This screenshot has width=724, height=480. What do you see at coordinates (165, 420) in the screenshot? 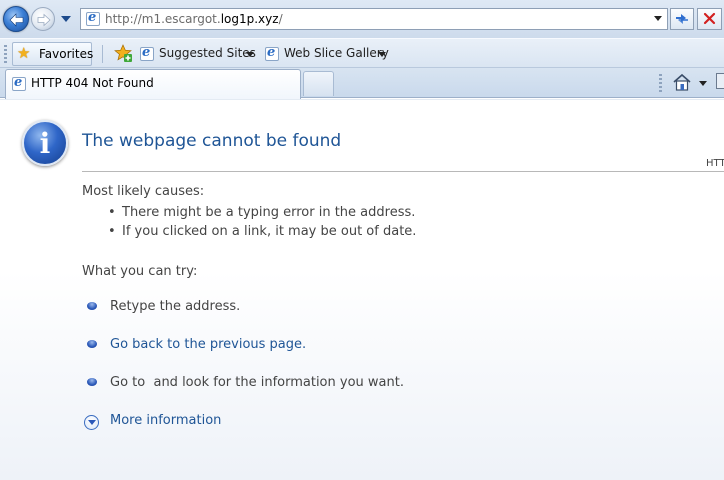
I see `more-information-link: More information` at bounding box center [165, 420].